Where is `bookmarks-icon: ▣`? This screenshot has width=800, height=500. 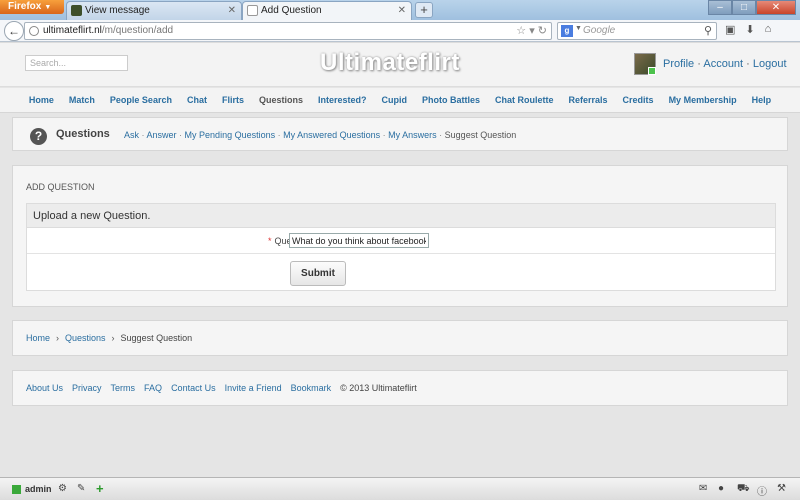
bookmarks-icon: ▣ is located at coordinates (730, 29).